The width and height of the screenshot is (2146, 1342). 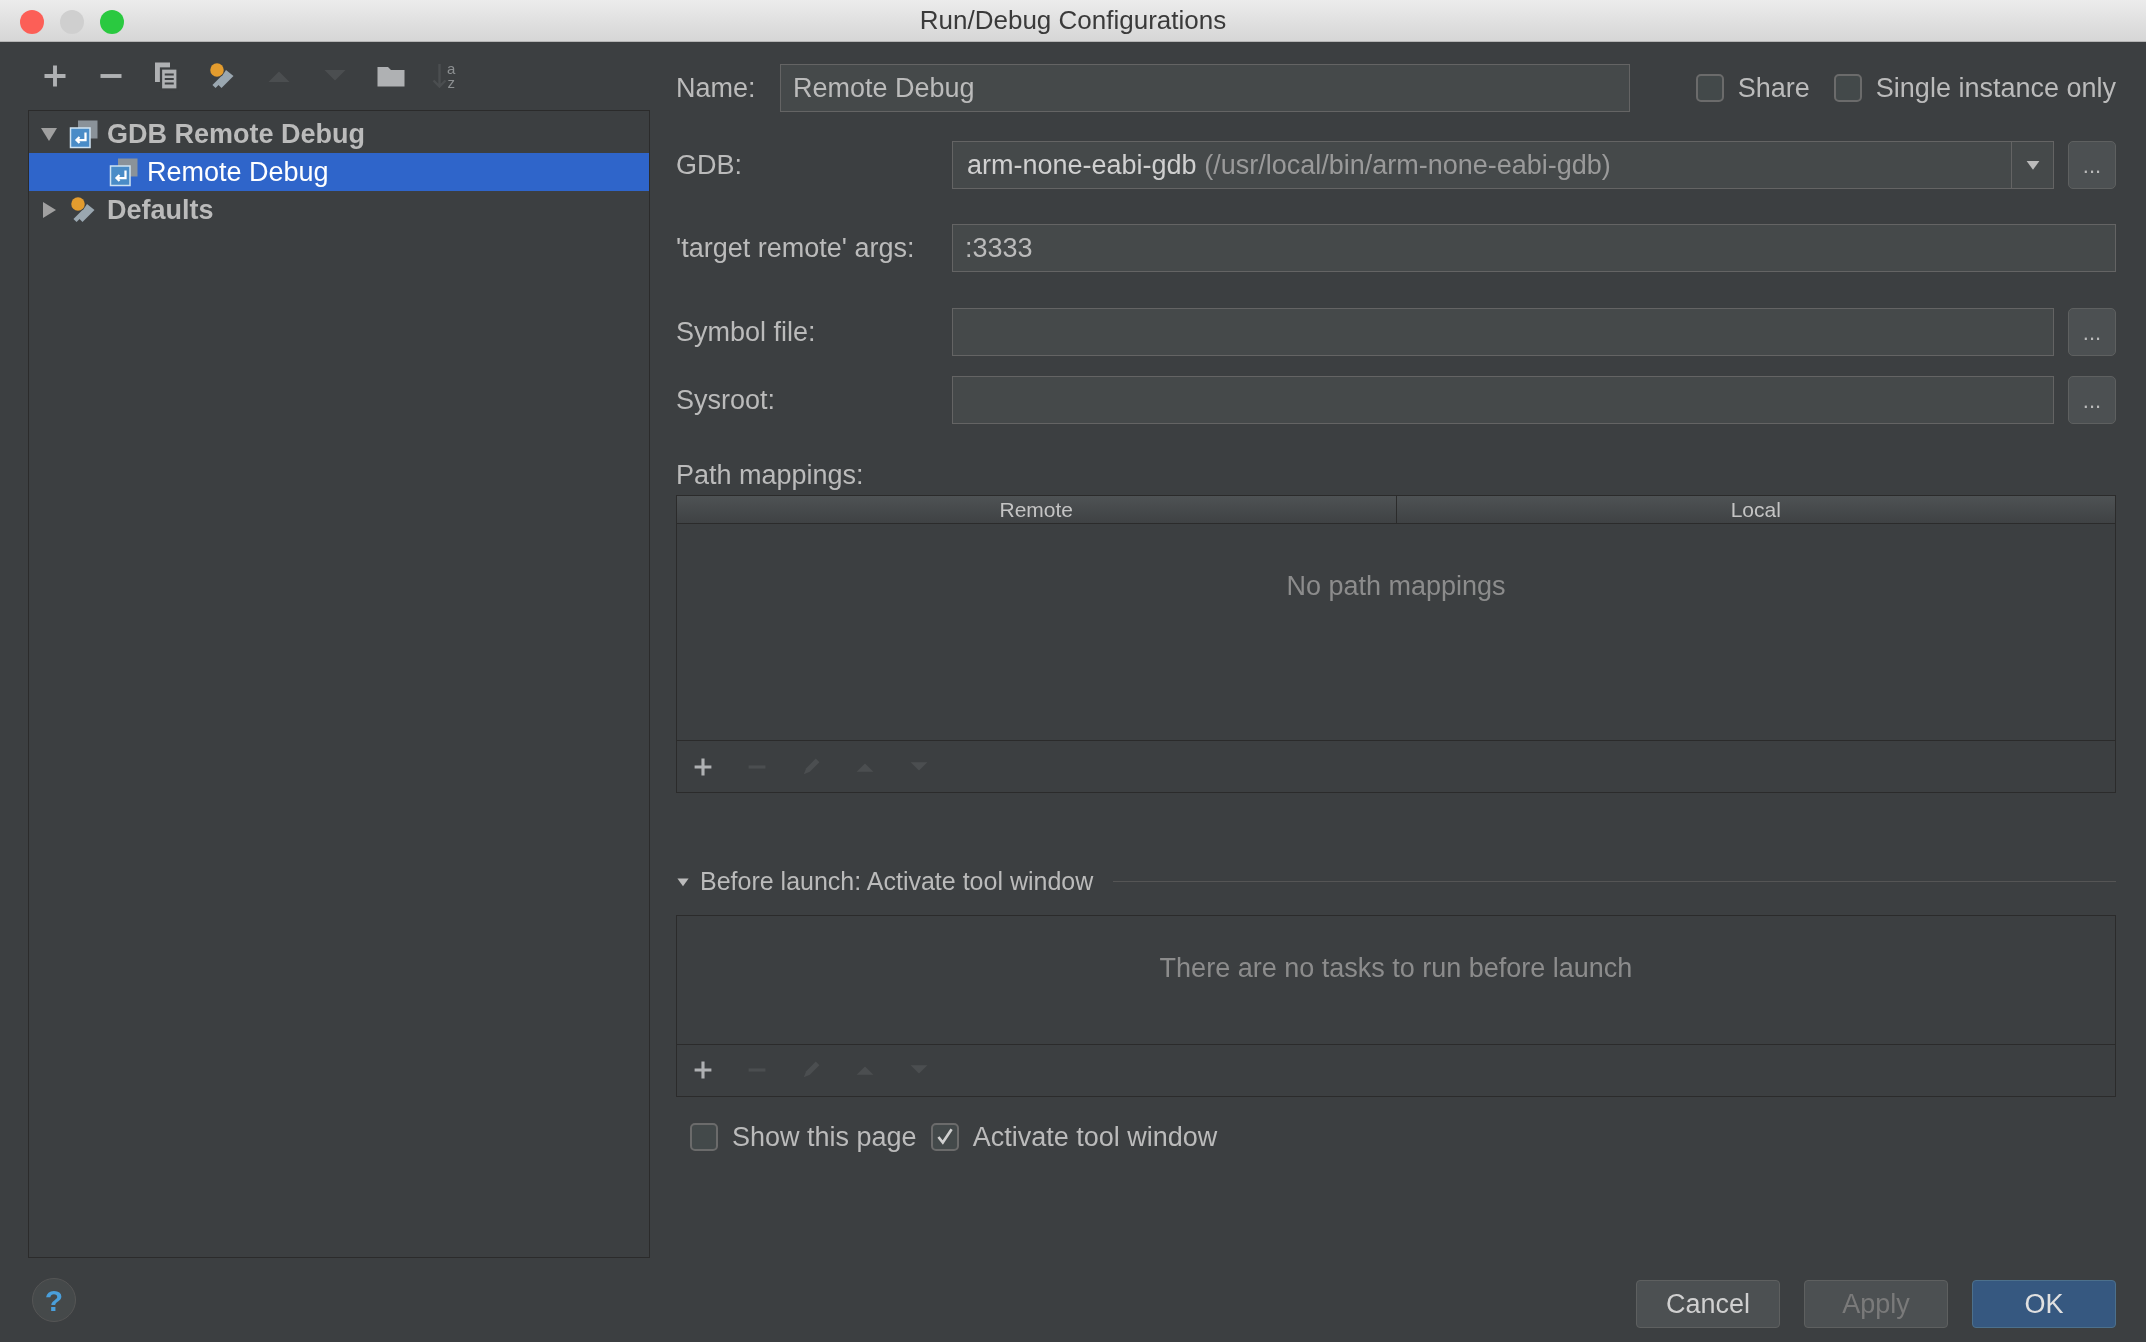 What do you see at coordinates (897, 881) in the screenshot?
I see `section-title: Before launch: Activate tool window` at bounding box center [897, 881].